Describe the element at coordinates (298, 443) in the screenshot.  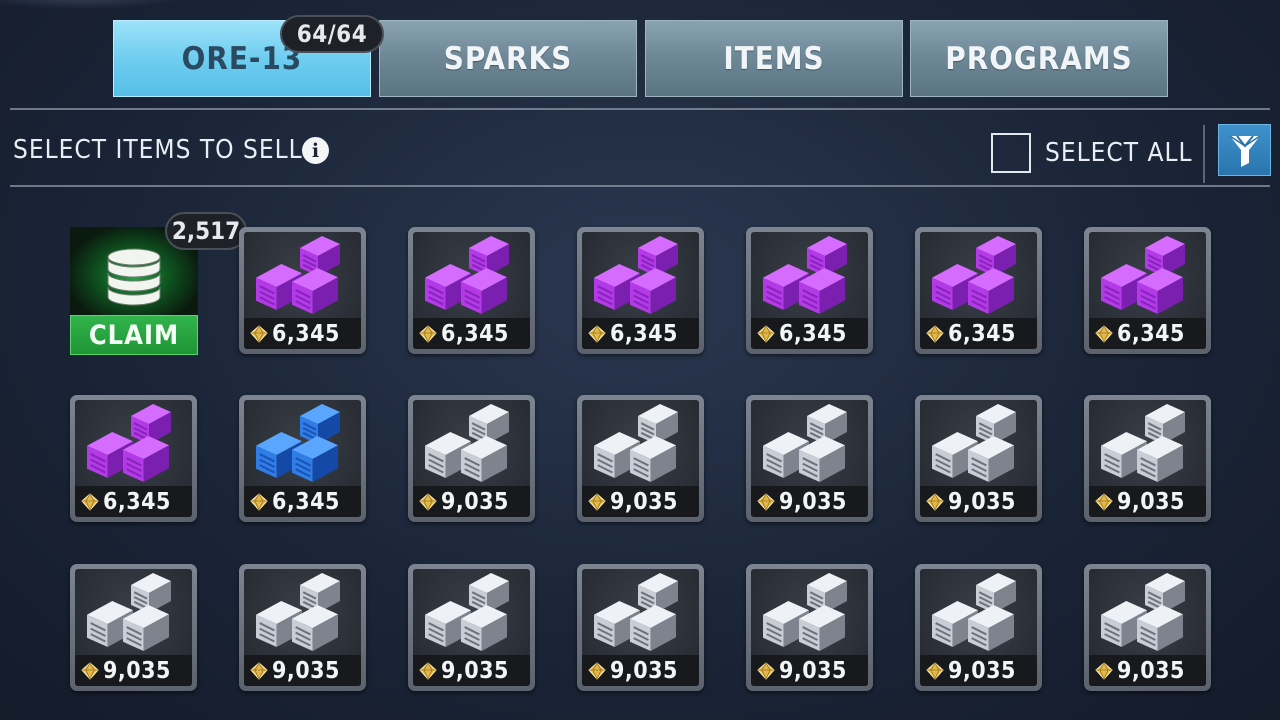
I see `ore-blue-icon` at that location.